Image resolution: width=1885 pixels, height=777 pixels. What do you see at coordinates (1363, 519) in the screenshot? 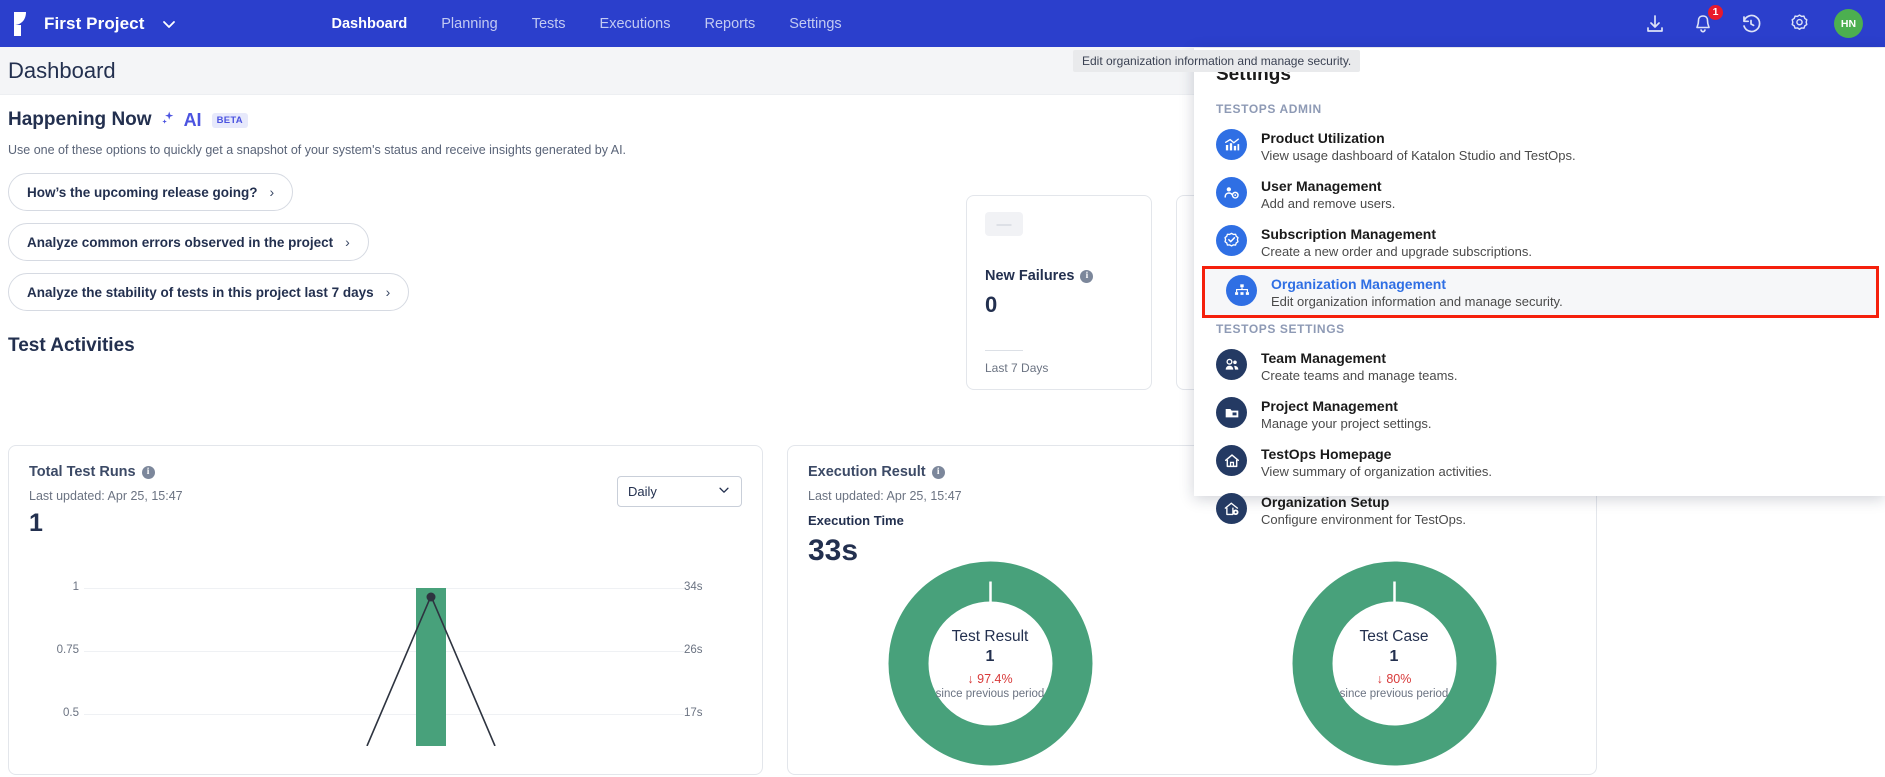
I see `menu-item-desc: Configure environment for TestOps.` at bounding box center [1363, 519].